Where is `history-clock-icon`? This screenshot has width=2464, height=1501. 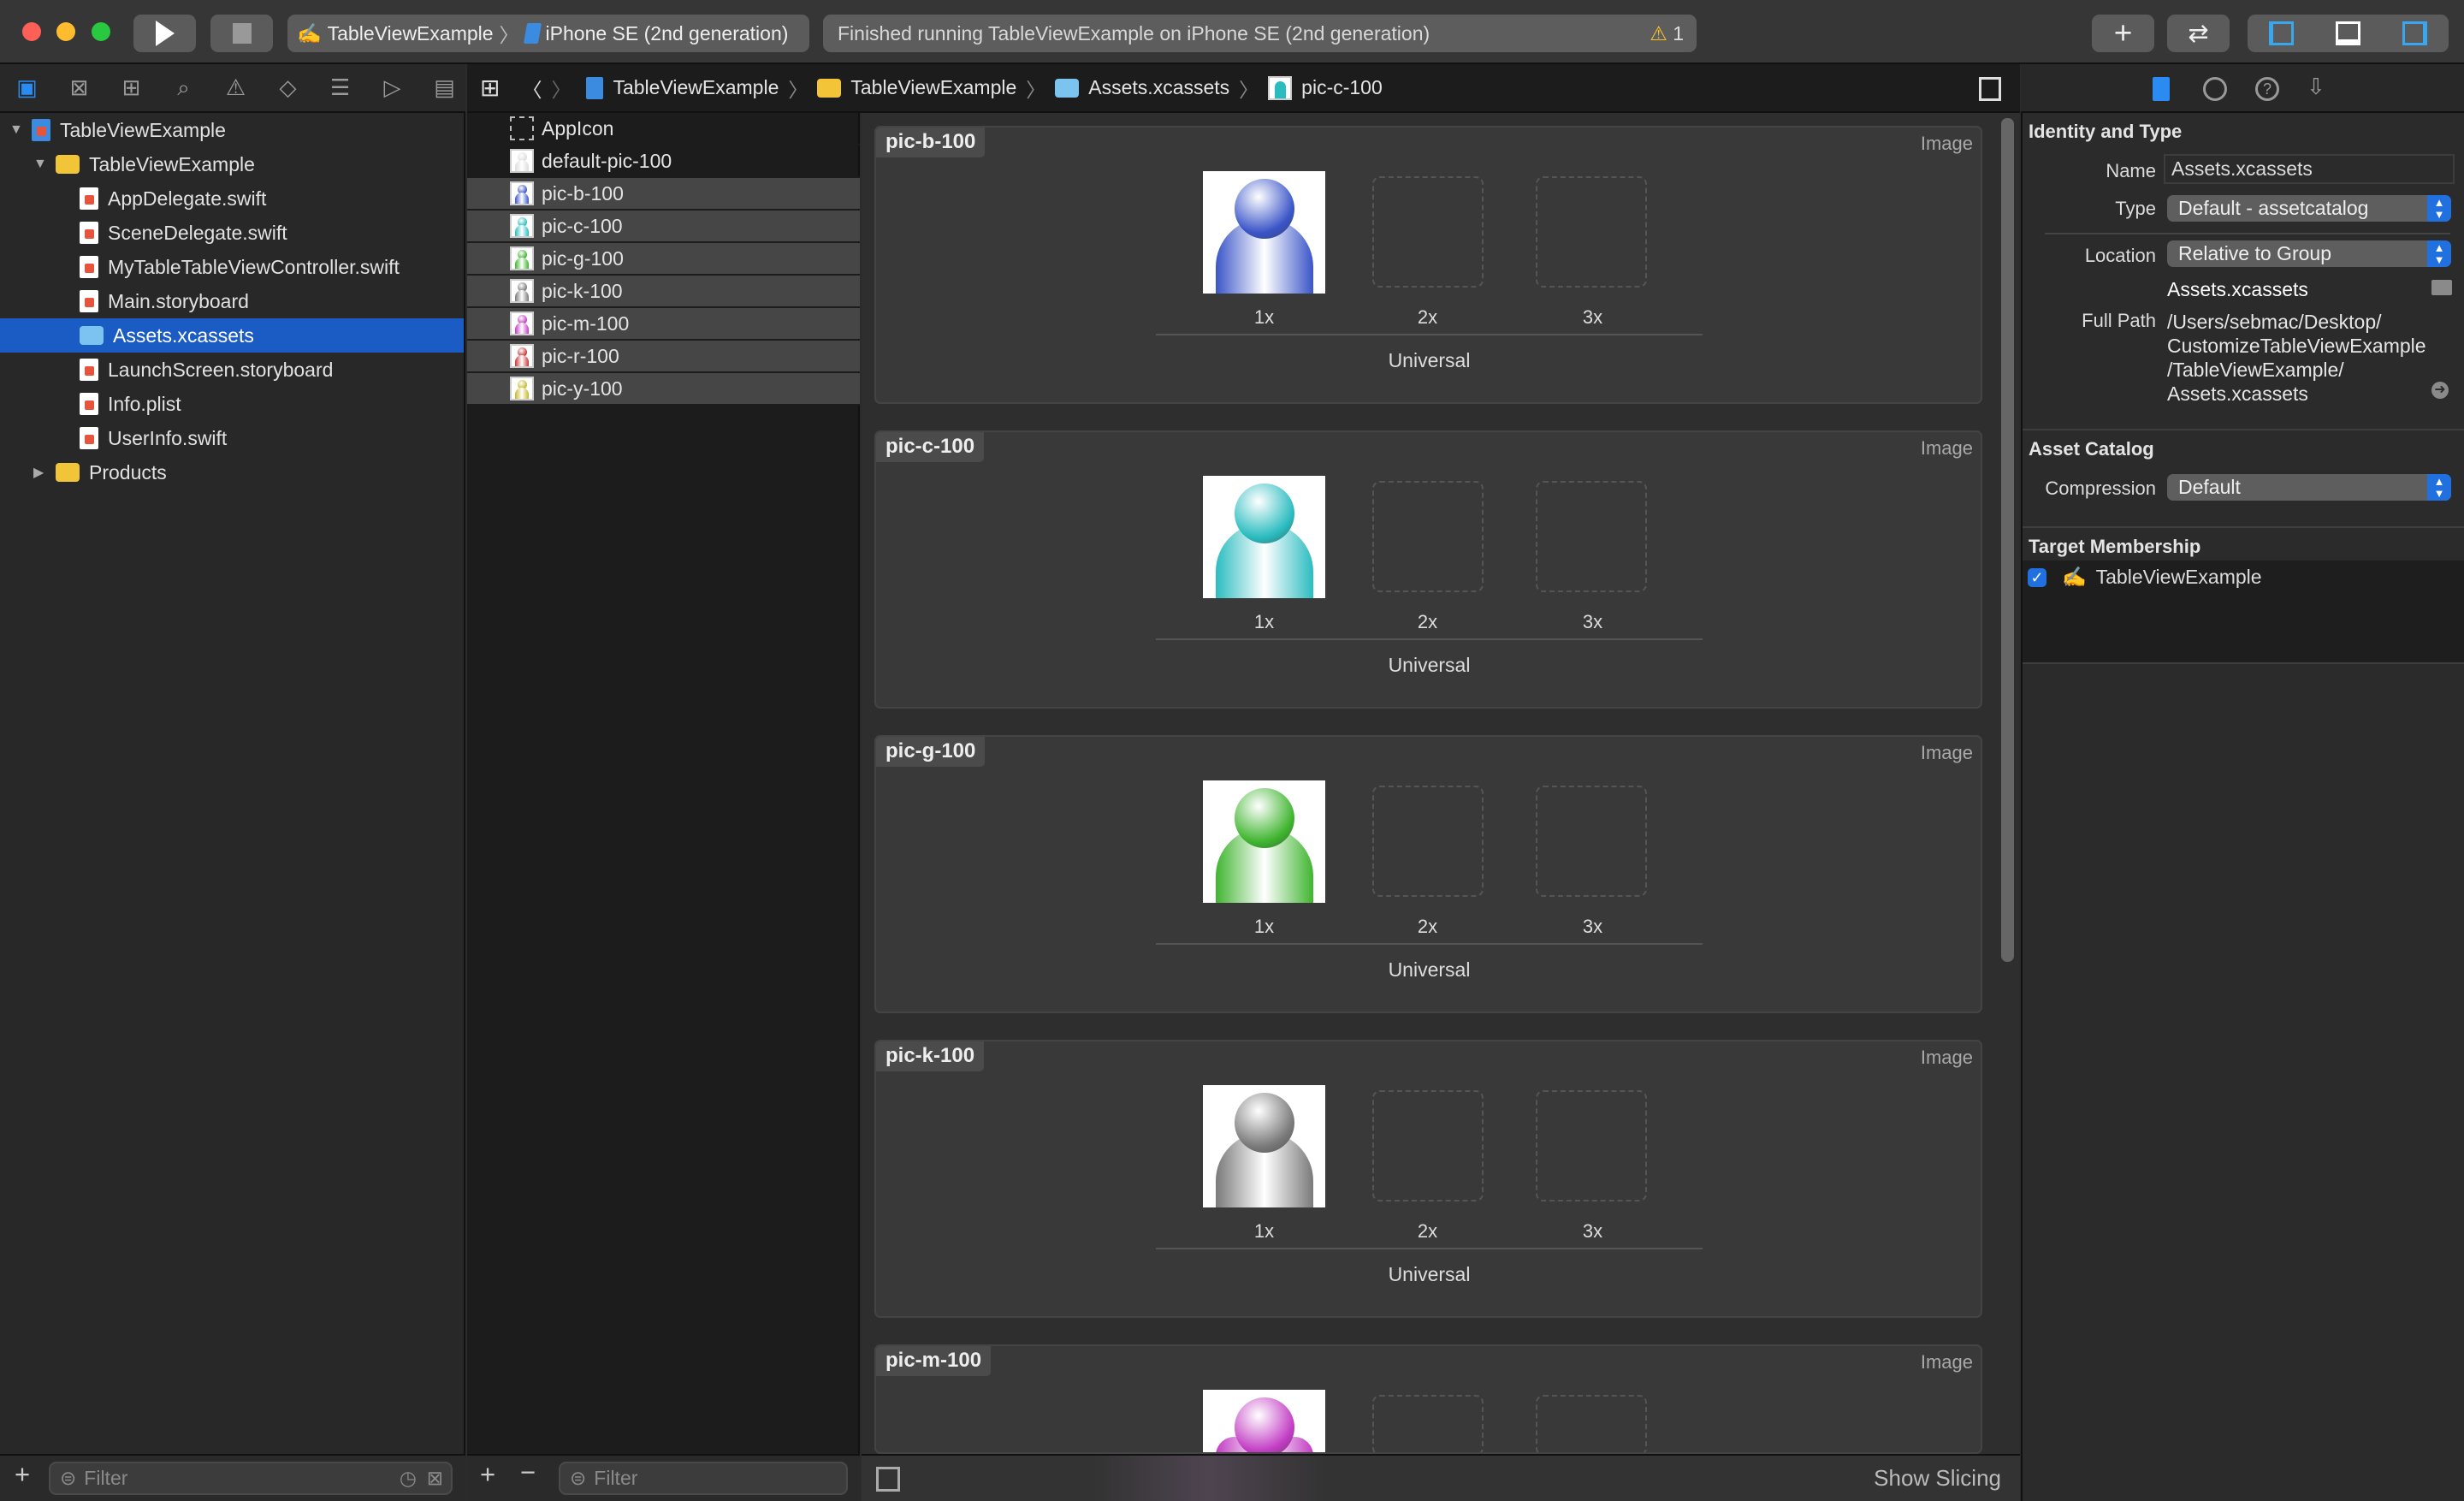 history-clock-icon is located at coordinates (2215, 89).